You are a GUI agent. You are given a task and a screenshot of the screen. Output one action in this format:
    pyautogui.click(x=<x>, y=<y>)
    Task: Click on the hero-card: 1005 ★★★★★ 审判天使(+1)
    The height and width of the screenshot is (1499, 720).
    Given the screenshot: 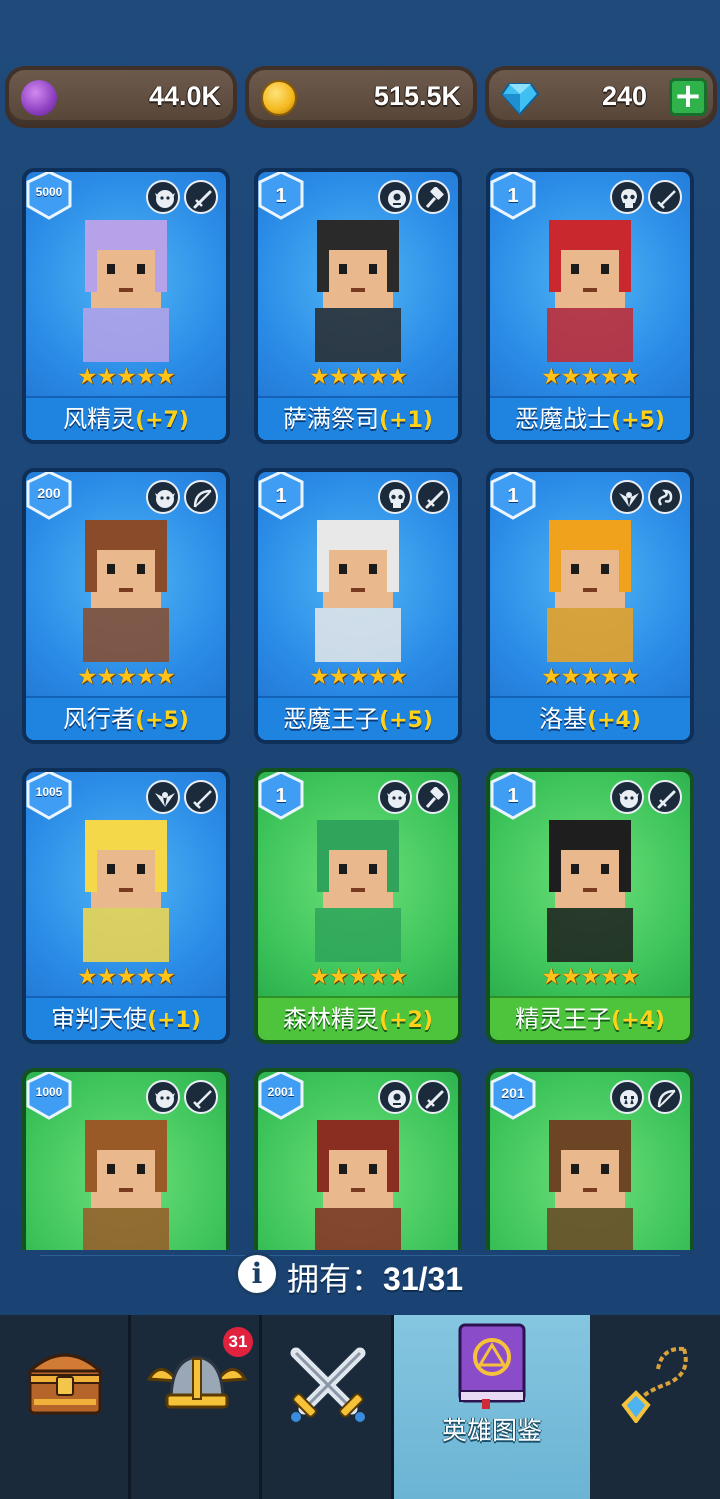 What is the action you would take?
    pyautogui.click(x=126, y=906)
    